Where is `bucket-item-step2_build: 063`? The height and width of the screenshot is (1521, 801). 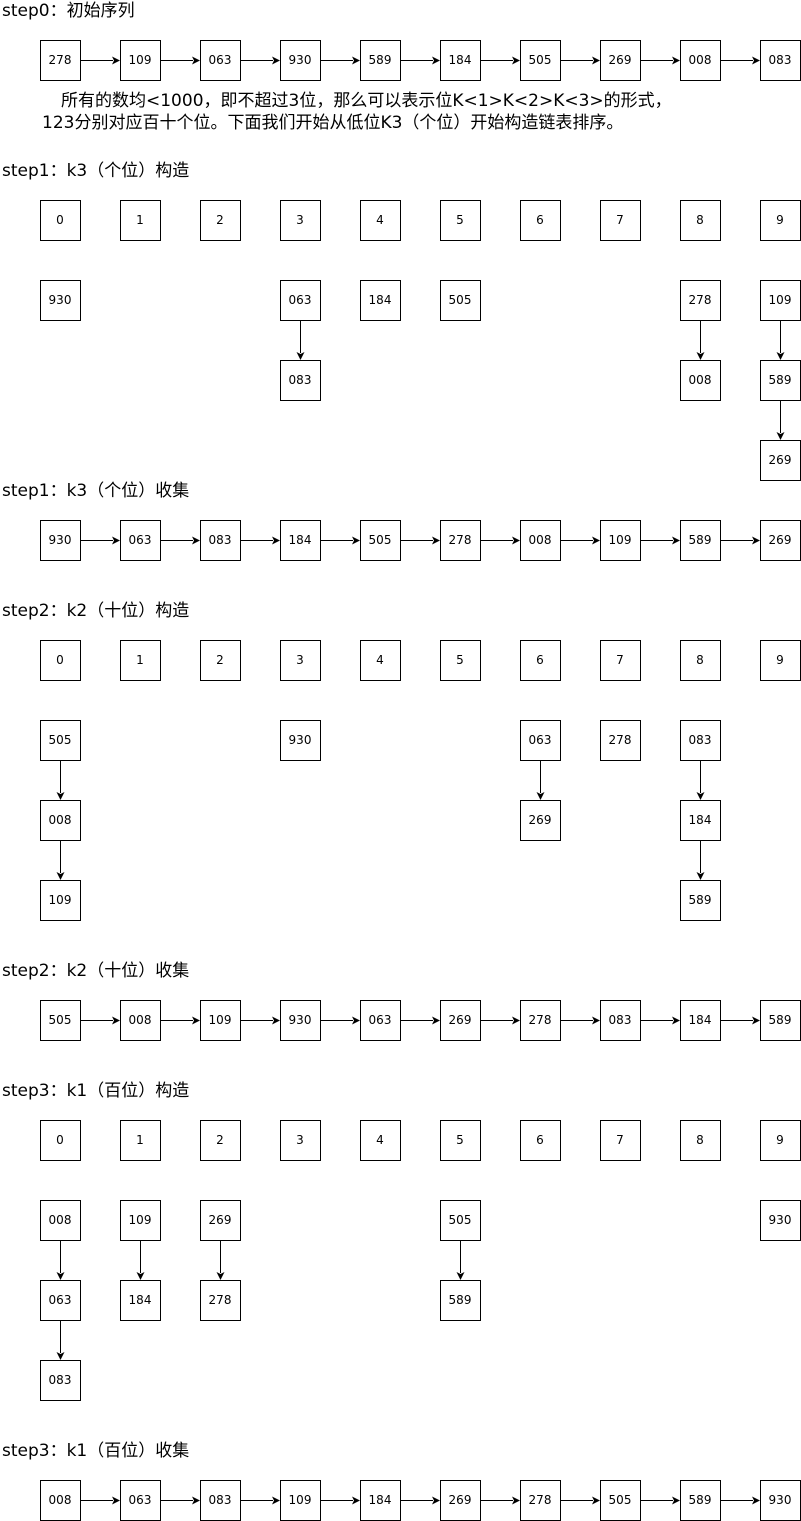 bucket-item-step2_build: 063 is located at coordinates (540, 740).